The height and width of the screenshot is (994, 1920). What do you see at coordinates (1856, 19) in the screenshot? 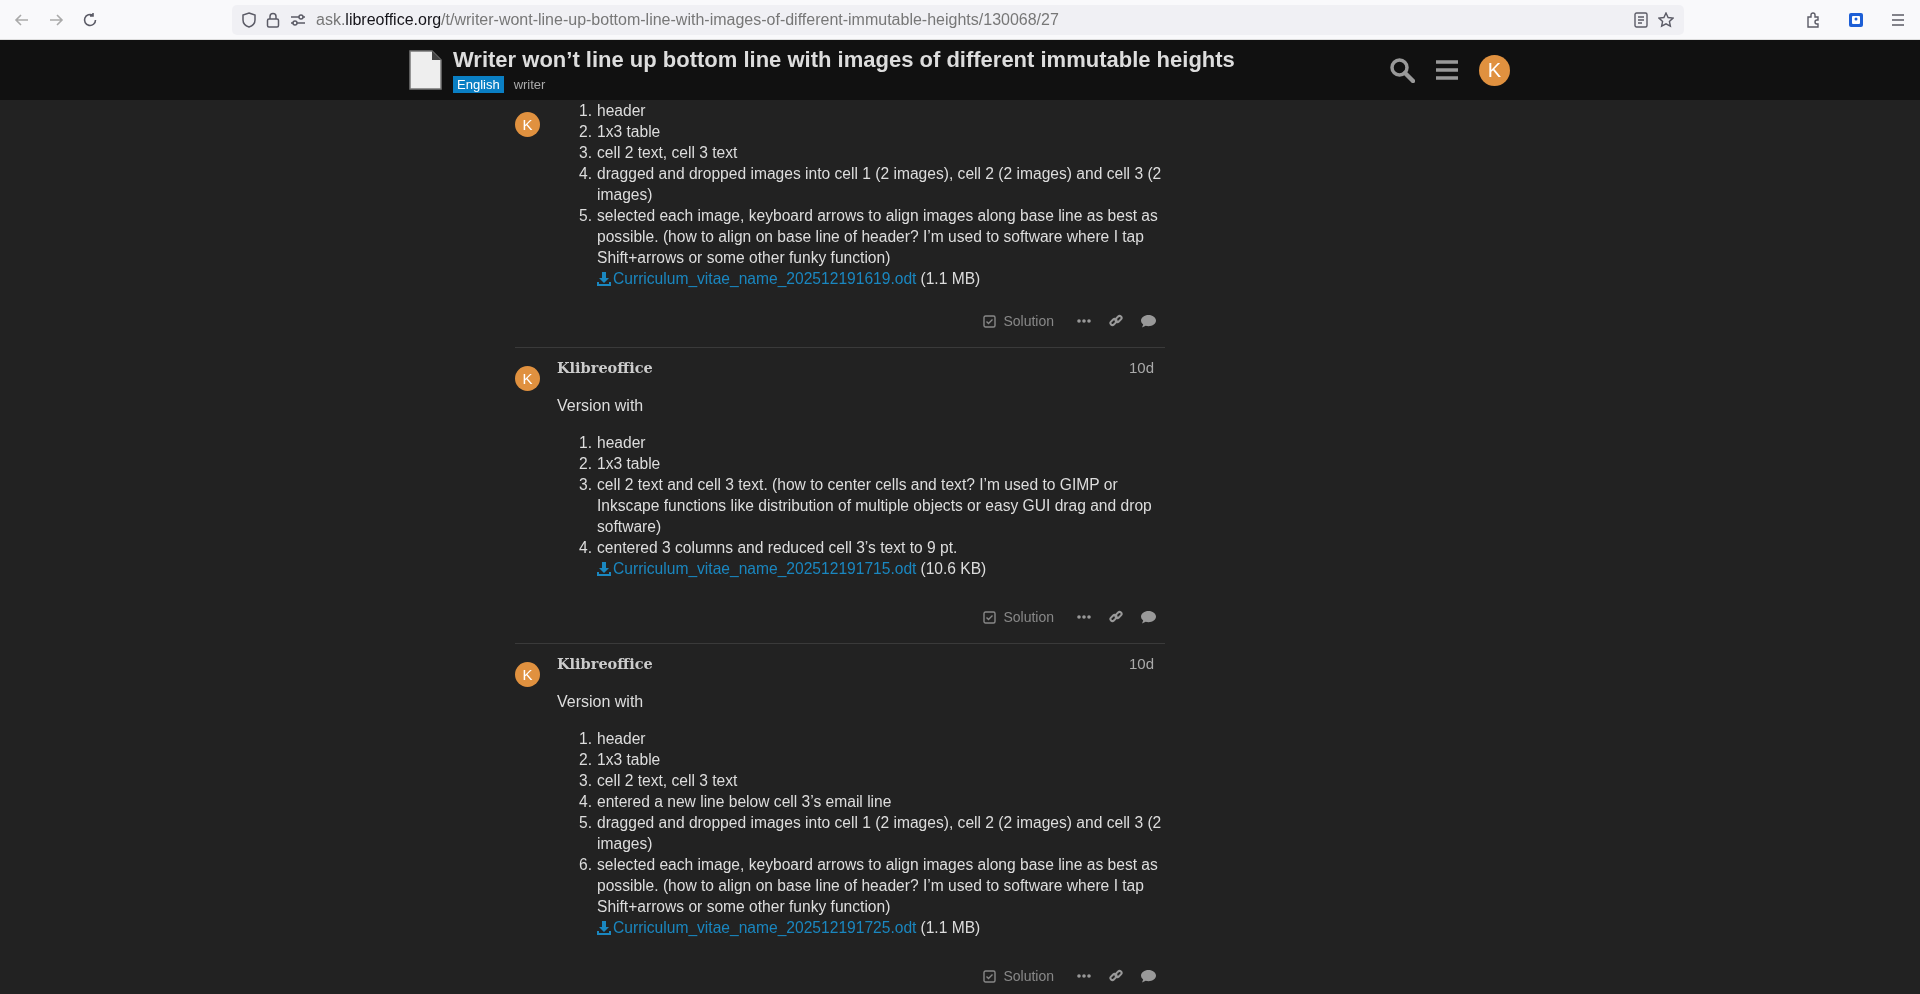
I see `profile-badge-icon` at bounding box center [1856, 19].